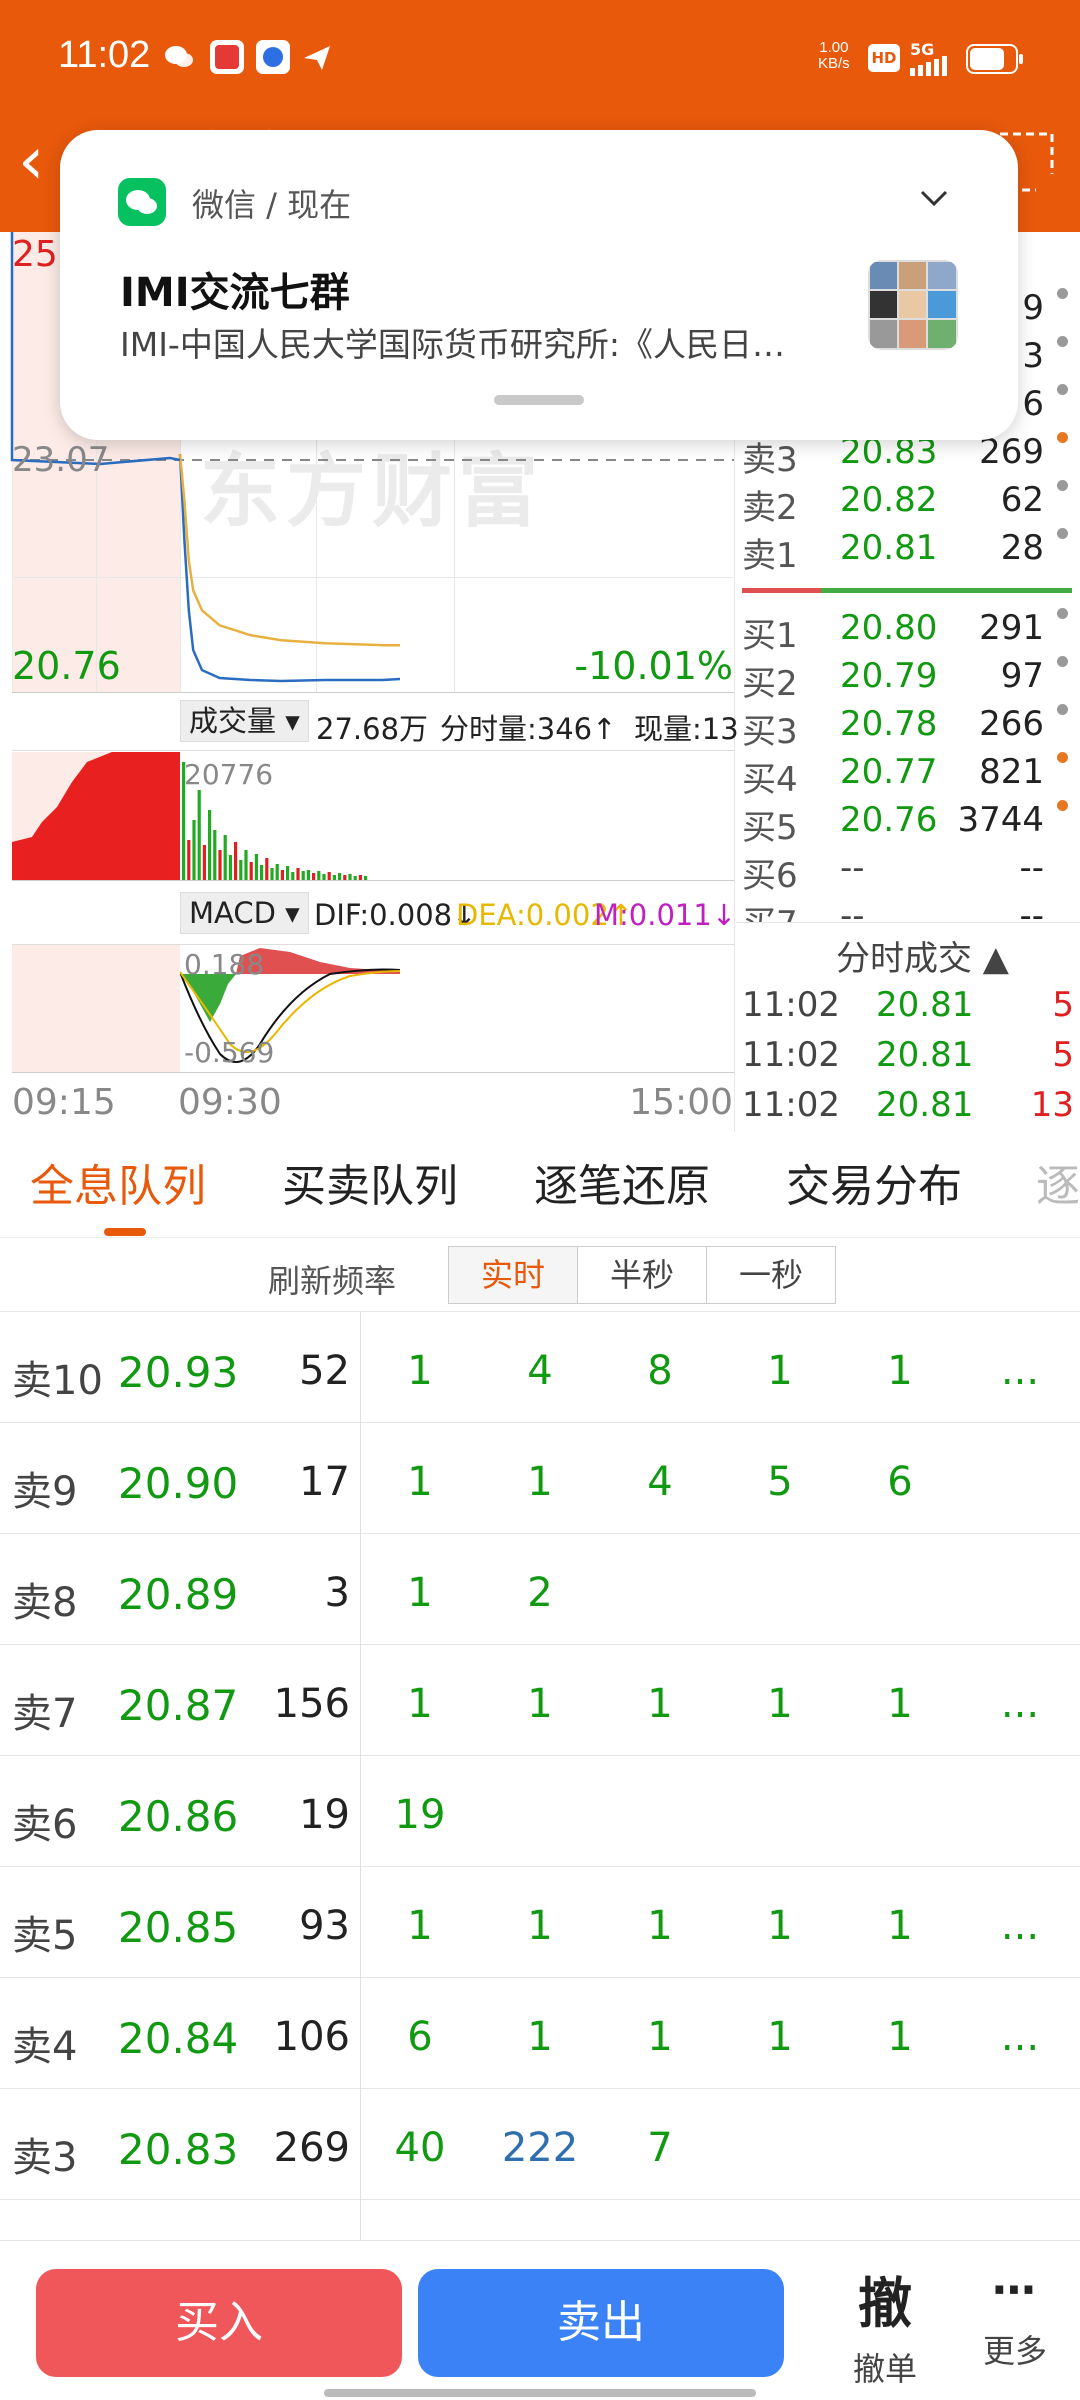  I want to click on queue-row: 卖220.826213161, so click(540, 2220).